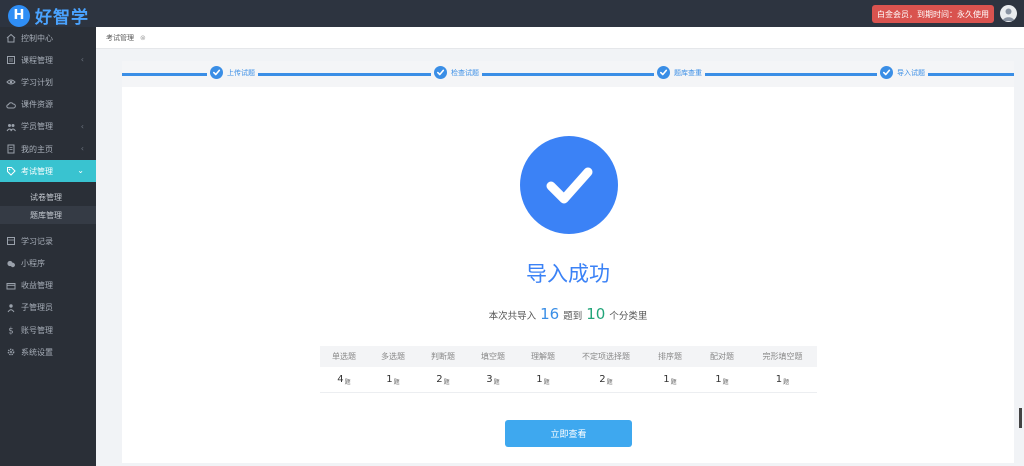 The height and width of the screenshot is (466, 1024). What do you see at coordinates (48, 215) in the screenshot?
I see `sidebar-subitem: 题库管理` at bounding box center [48, 215].